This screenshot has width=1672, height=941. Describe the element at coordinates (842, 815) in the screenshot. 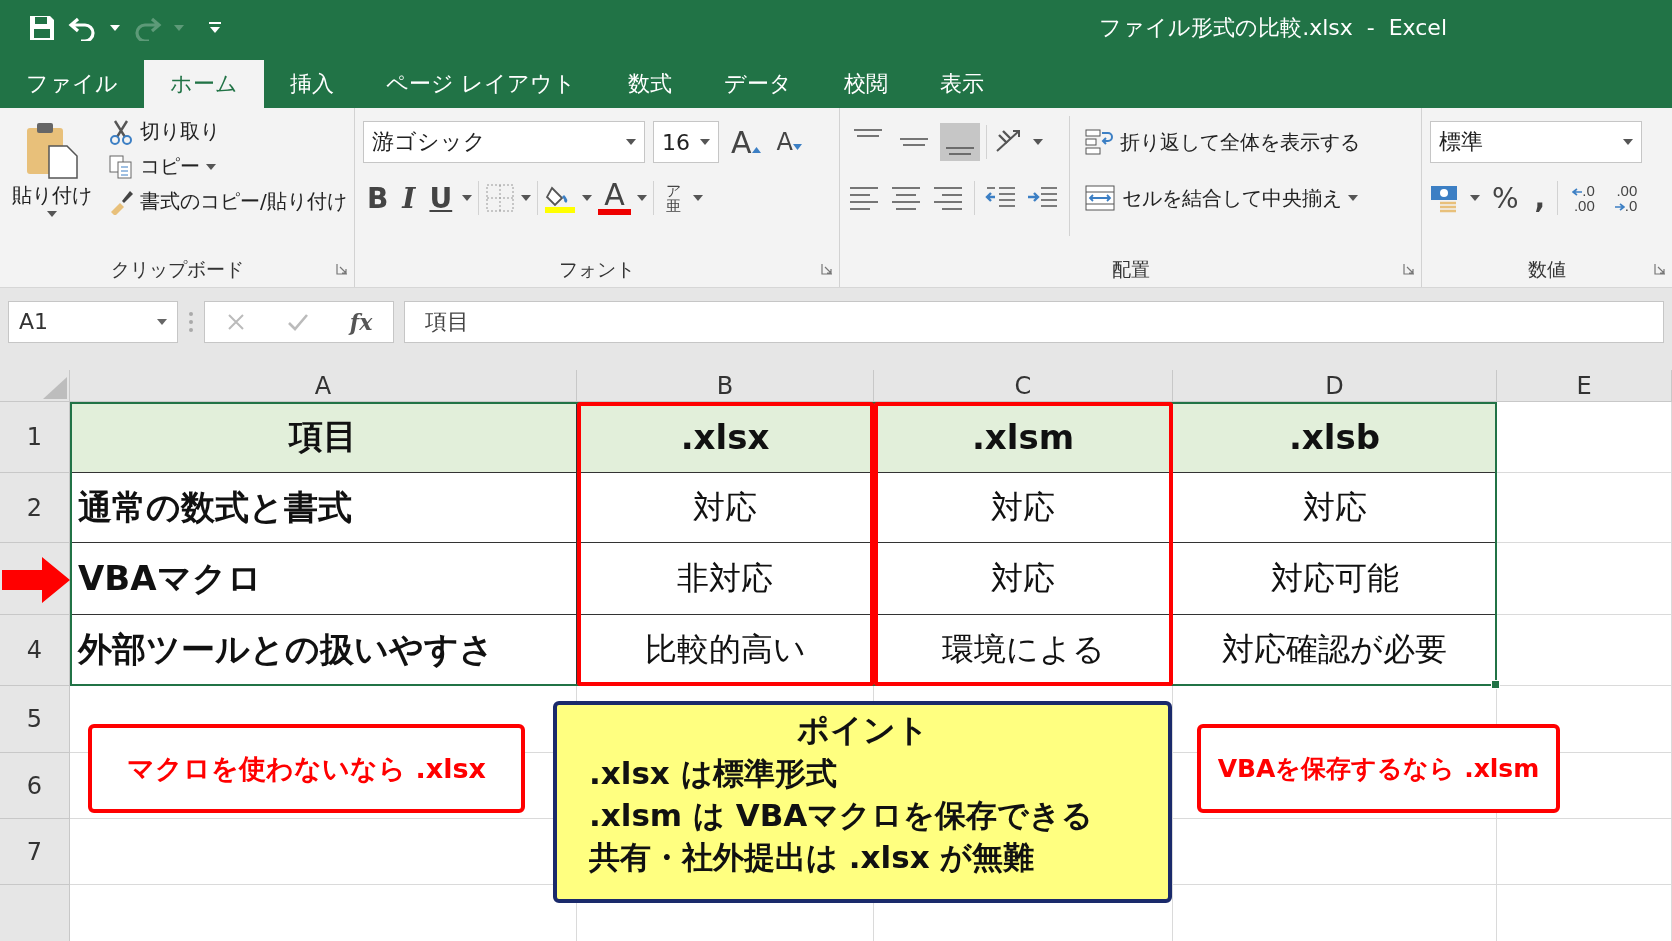

I see `note-line: .xlsm は VBAマクロを保存できる` at that location.